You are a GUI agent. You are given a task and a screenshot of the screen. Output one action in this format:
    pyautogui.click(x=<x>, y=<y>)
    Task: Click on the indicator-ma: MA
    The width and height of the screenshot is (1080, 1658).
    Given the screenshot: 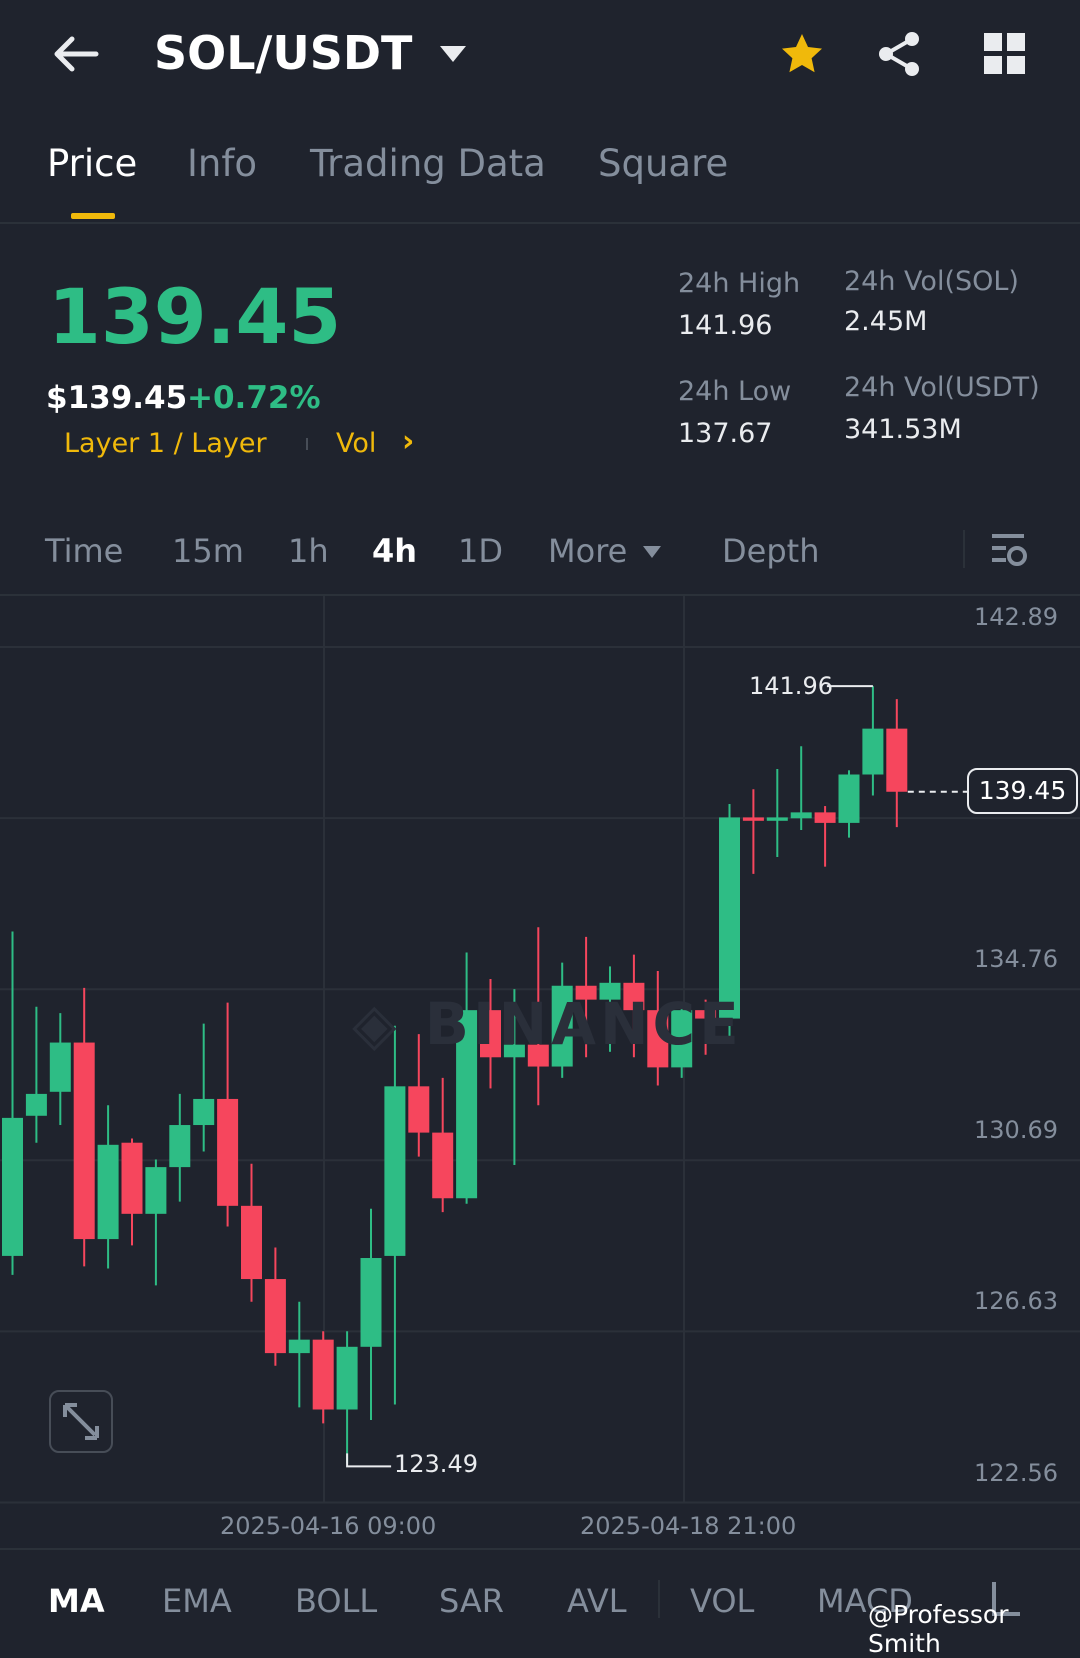 What is the action you would take?
    pyautogui.click(x=76, y=1601)
    